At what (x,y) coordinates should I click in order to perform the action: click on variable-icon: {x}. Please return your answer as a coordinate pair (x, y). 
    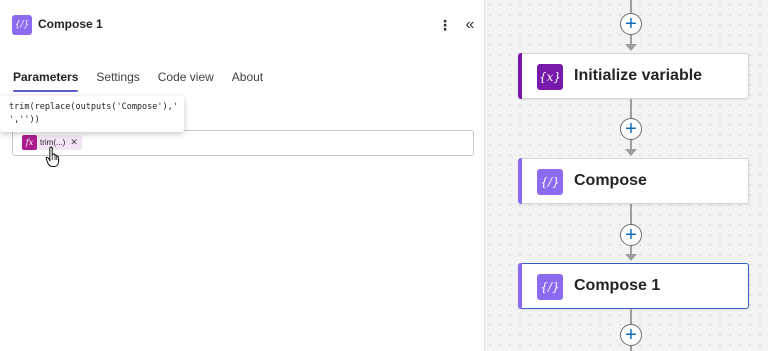
    Looking at the image, I should click on (550, 77).